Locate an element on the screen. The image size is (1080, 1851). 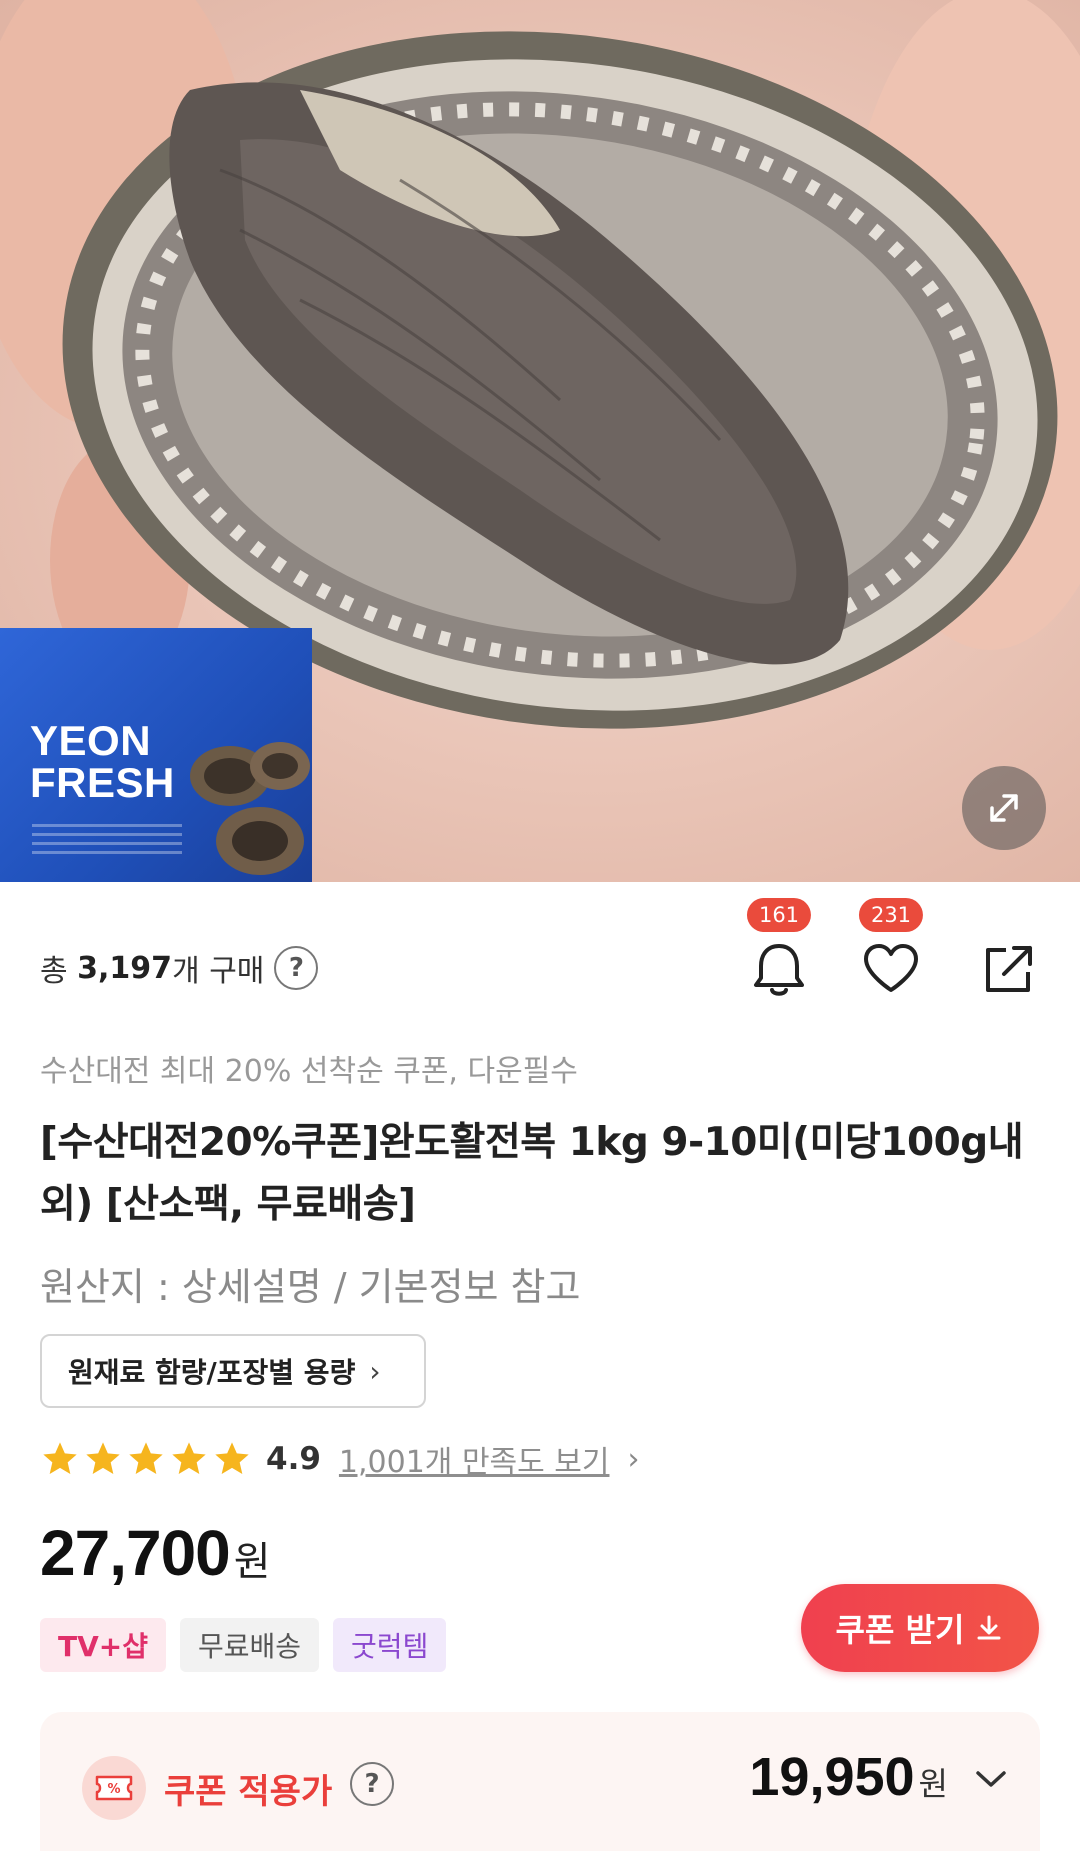
wishlist-button: 231 is located at coordinates (891, 949).